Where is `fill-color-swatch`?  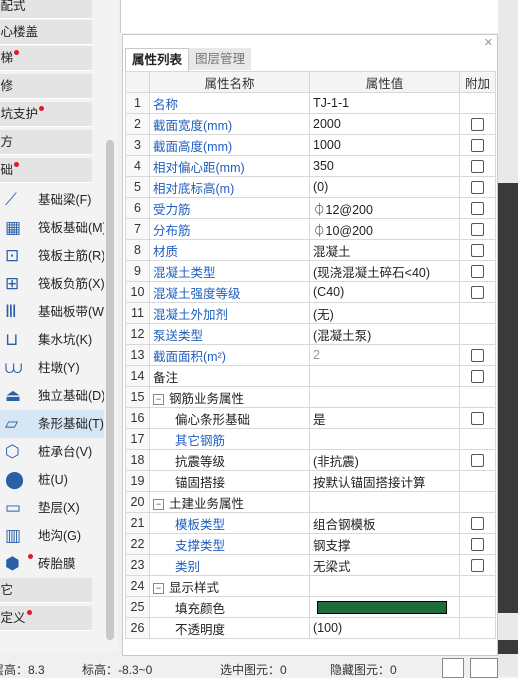
fill-color-swatch is located at coordinates (382, 608).